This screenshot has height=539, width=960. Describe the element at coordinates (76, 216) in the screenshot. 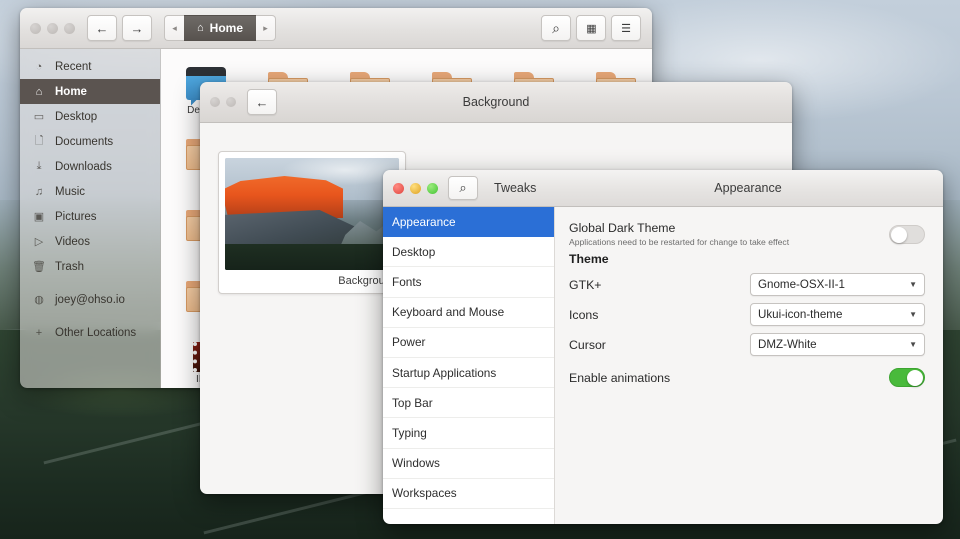

I see `sidebar-item-label: Pictures` at that location.